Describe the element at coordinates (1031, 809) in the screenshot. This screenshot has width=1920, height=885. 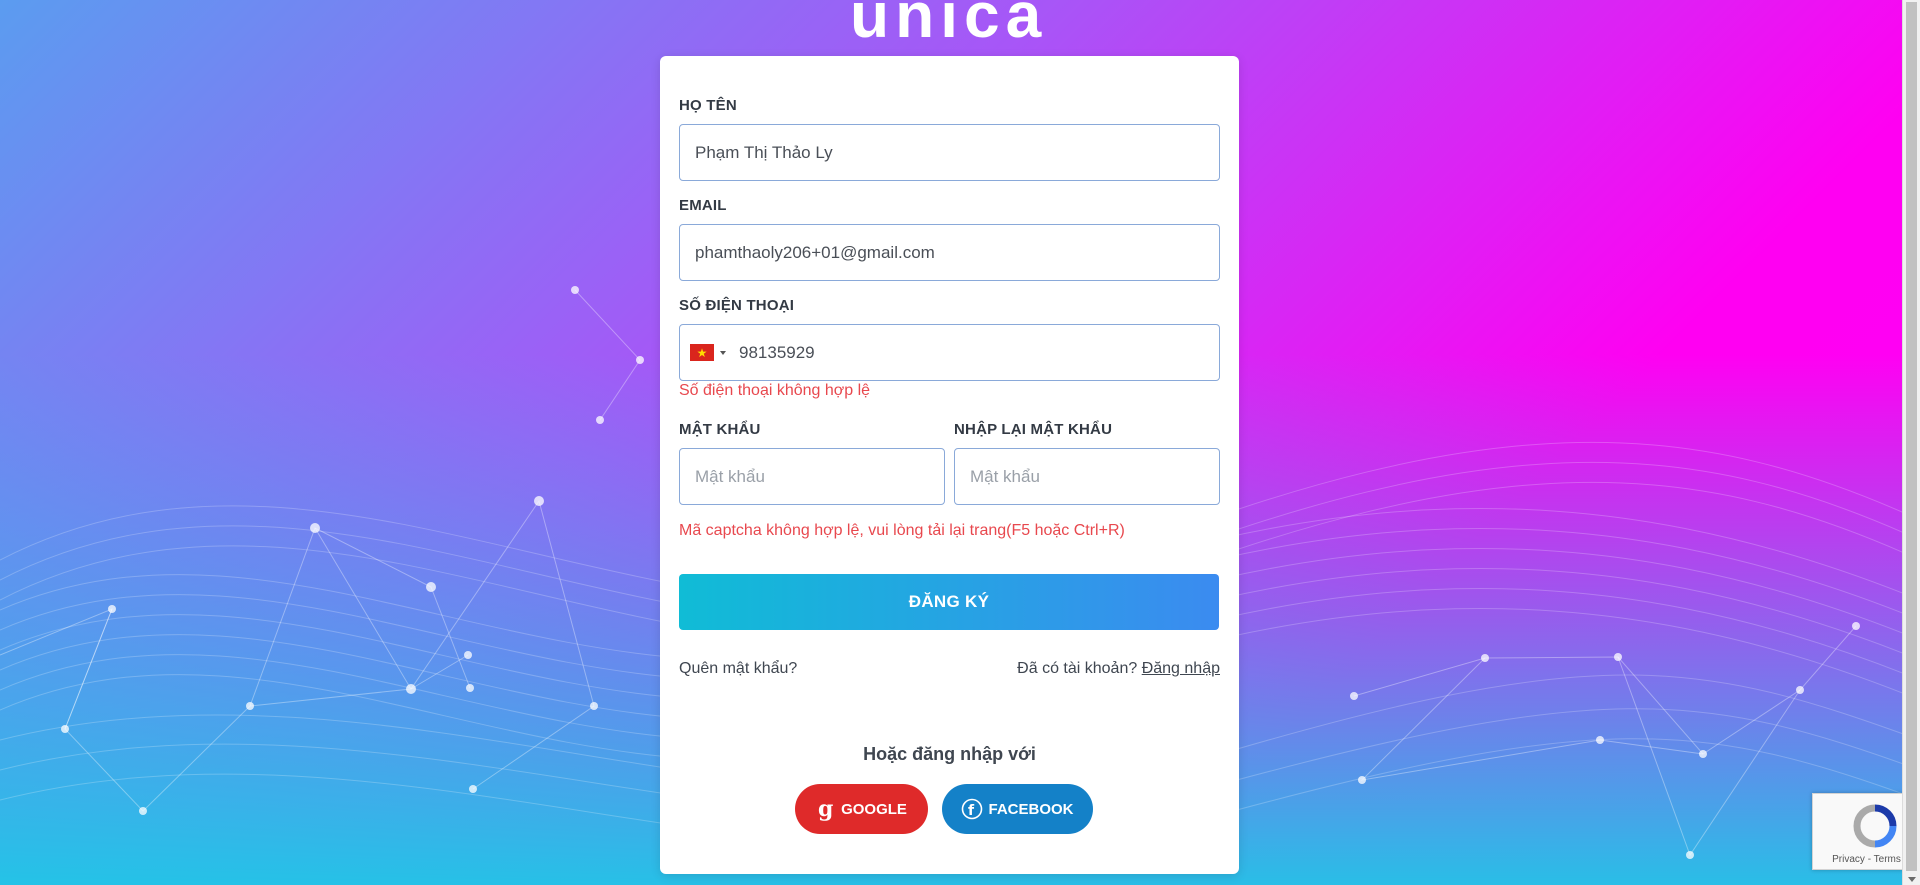
I see `facebook-label: FACEBOOK` at that location.